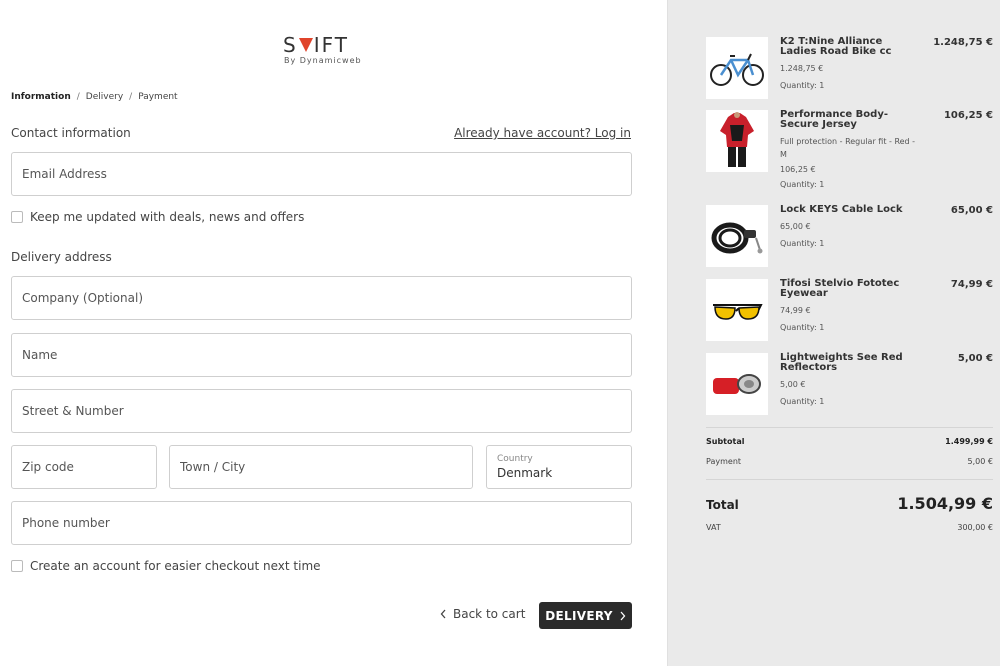 The image size is (1000, 666). I want to click on jersey-icon, so click(737, 139).